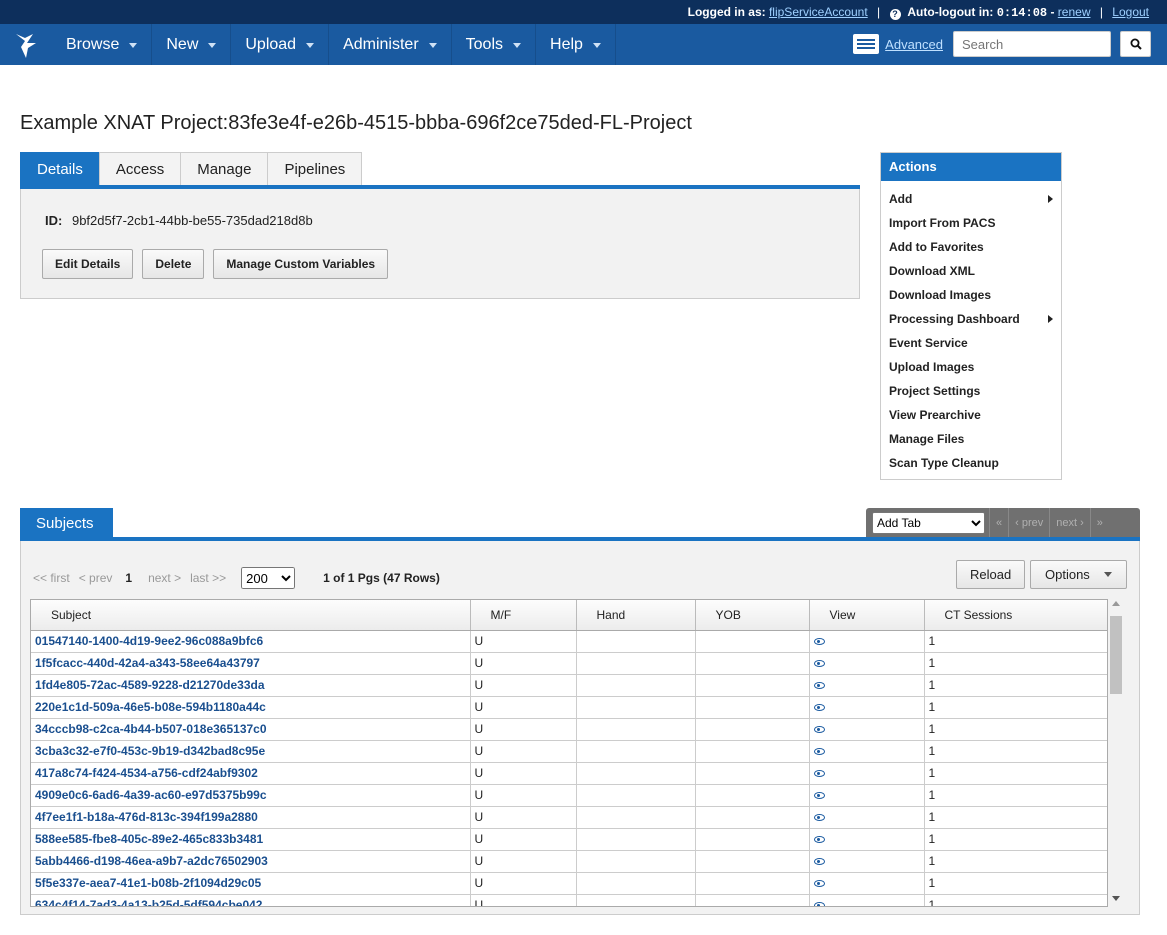 The width and height of the screenshot is (1167, 935). I want to click on pager-prev: < prev, so click(96, 578).